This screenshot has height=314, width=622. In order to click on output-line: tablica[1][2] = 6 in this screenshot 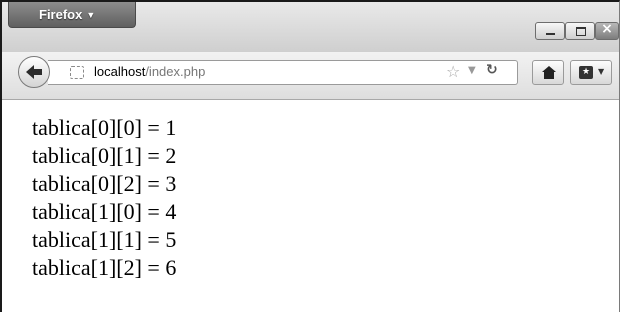, I will do `click(104, 267)`.